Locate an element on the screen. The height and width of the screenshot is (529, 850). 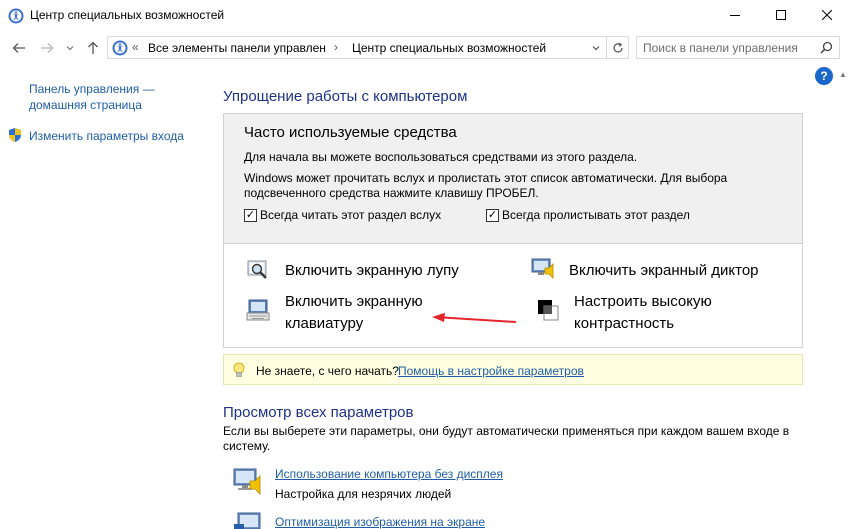
narrator-icon is located at coordinates (542, 268).